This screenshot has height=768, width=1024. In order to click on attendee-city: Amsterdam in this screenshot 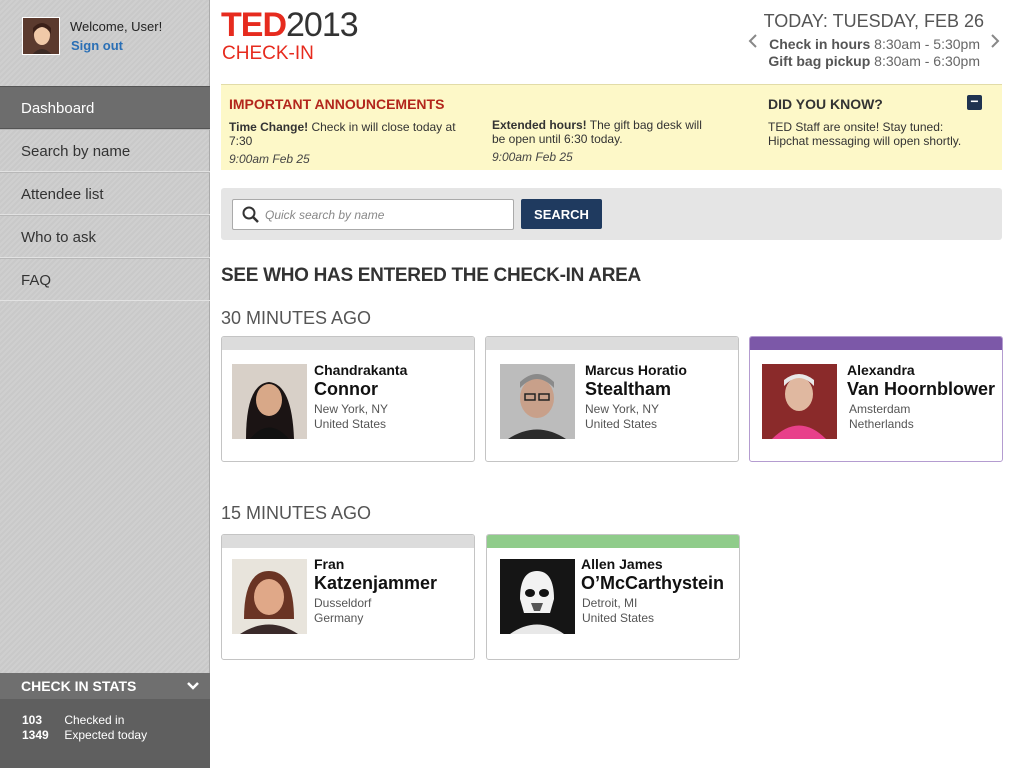, I will do `click(880, 409)`.